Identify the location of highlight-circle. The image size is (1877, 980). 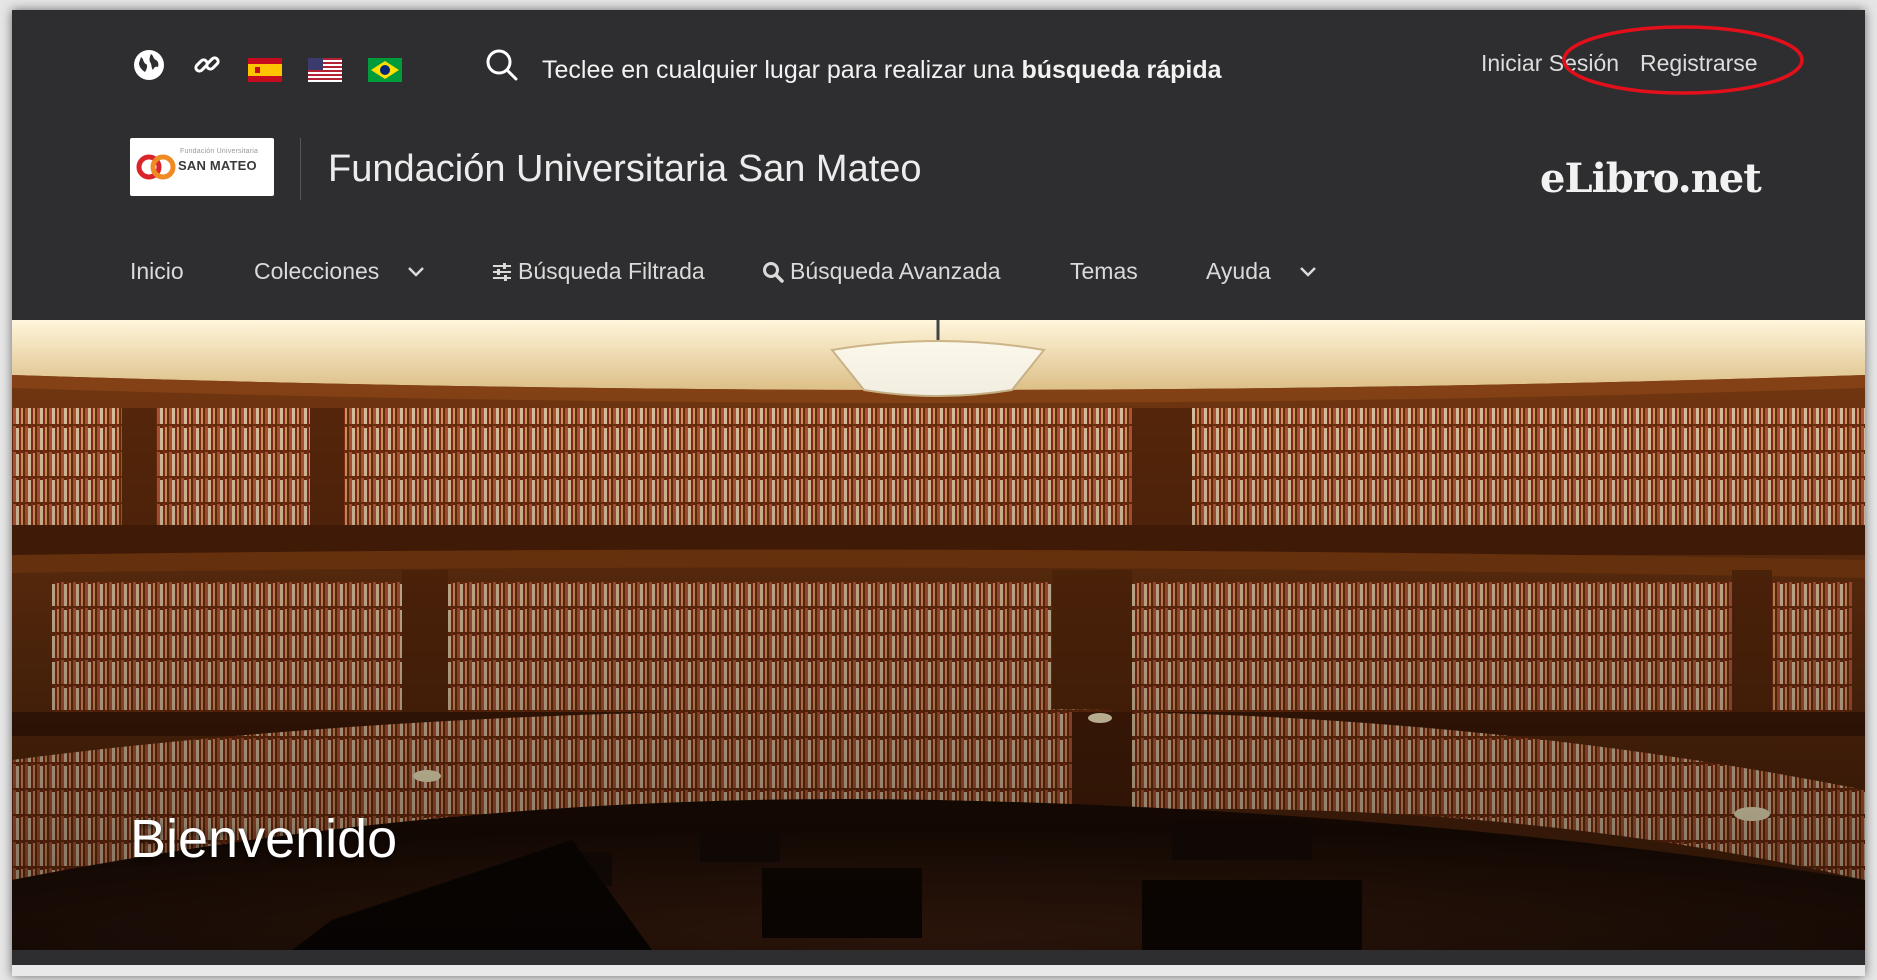
(1683, 60).